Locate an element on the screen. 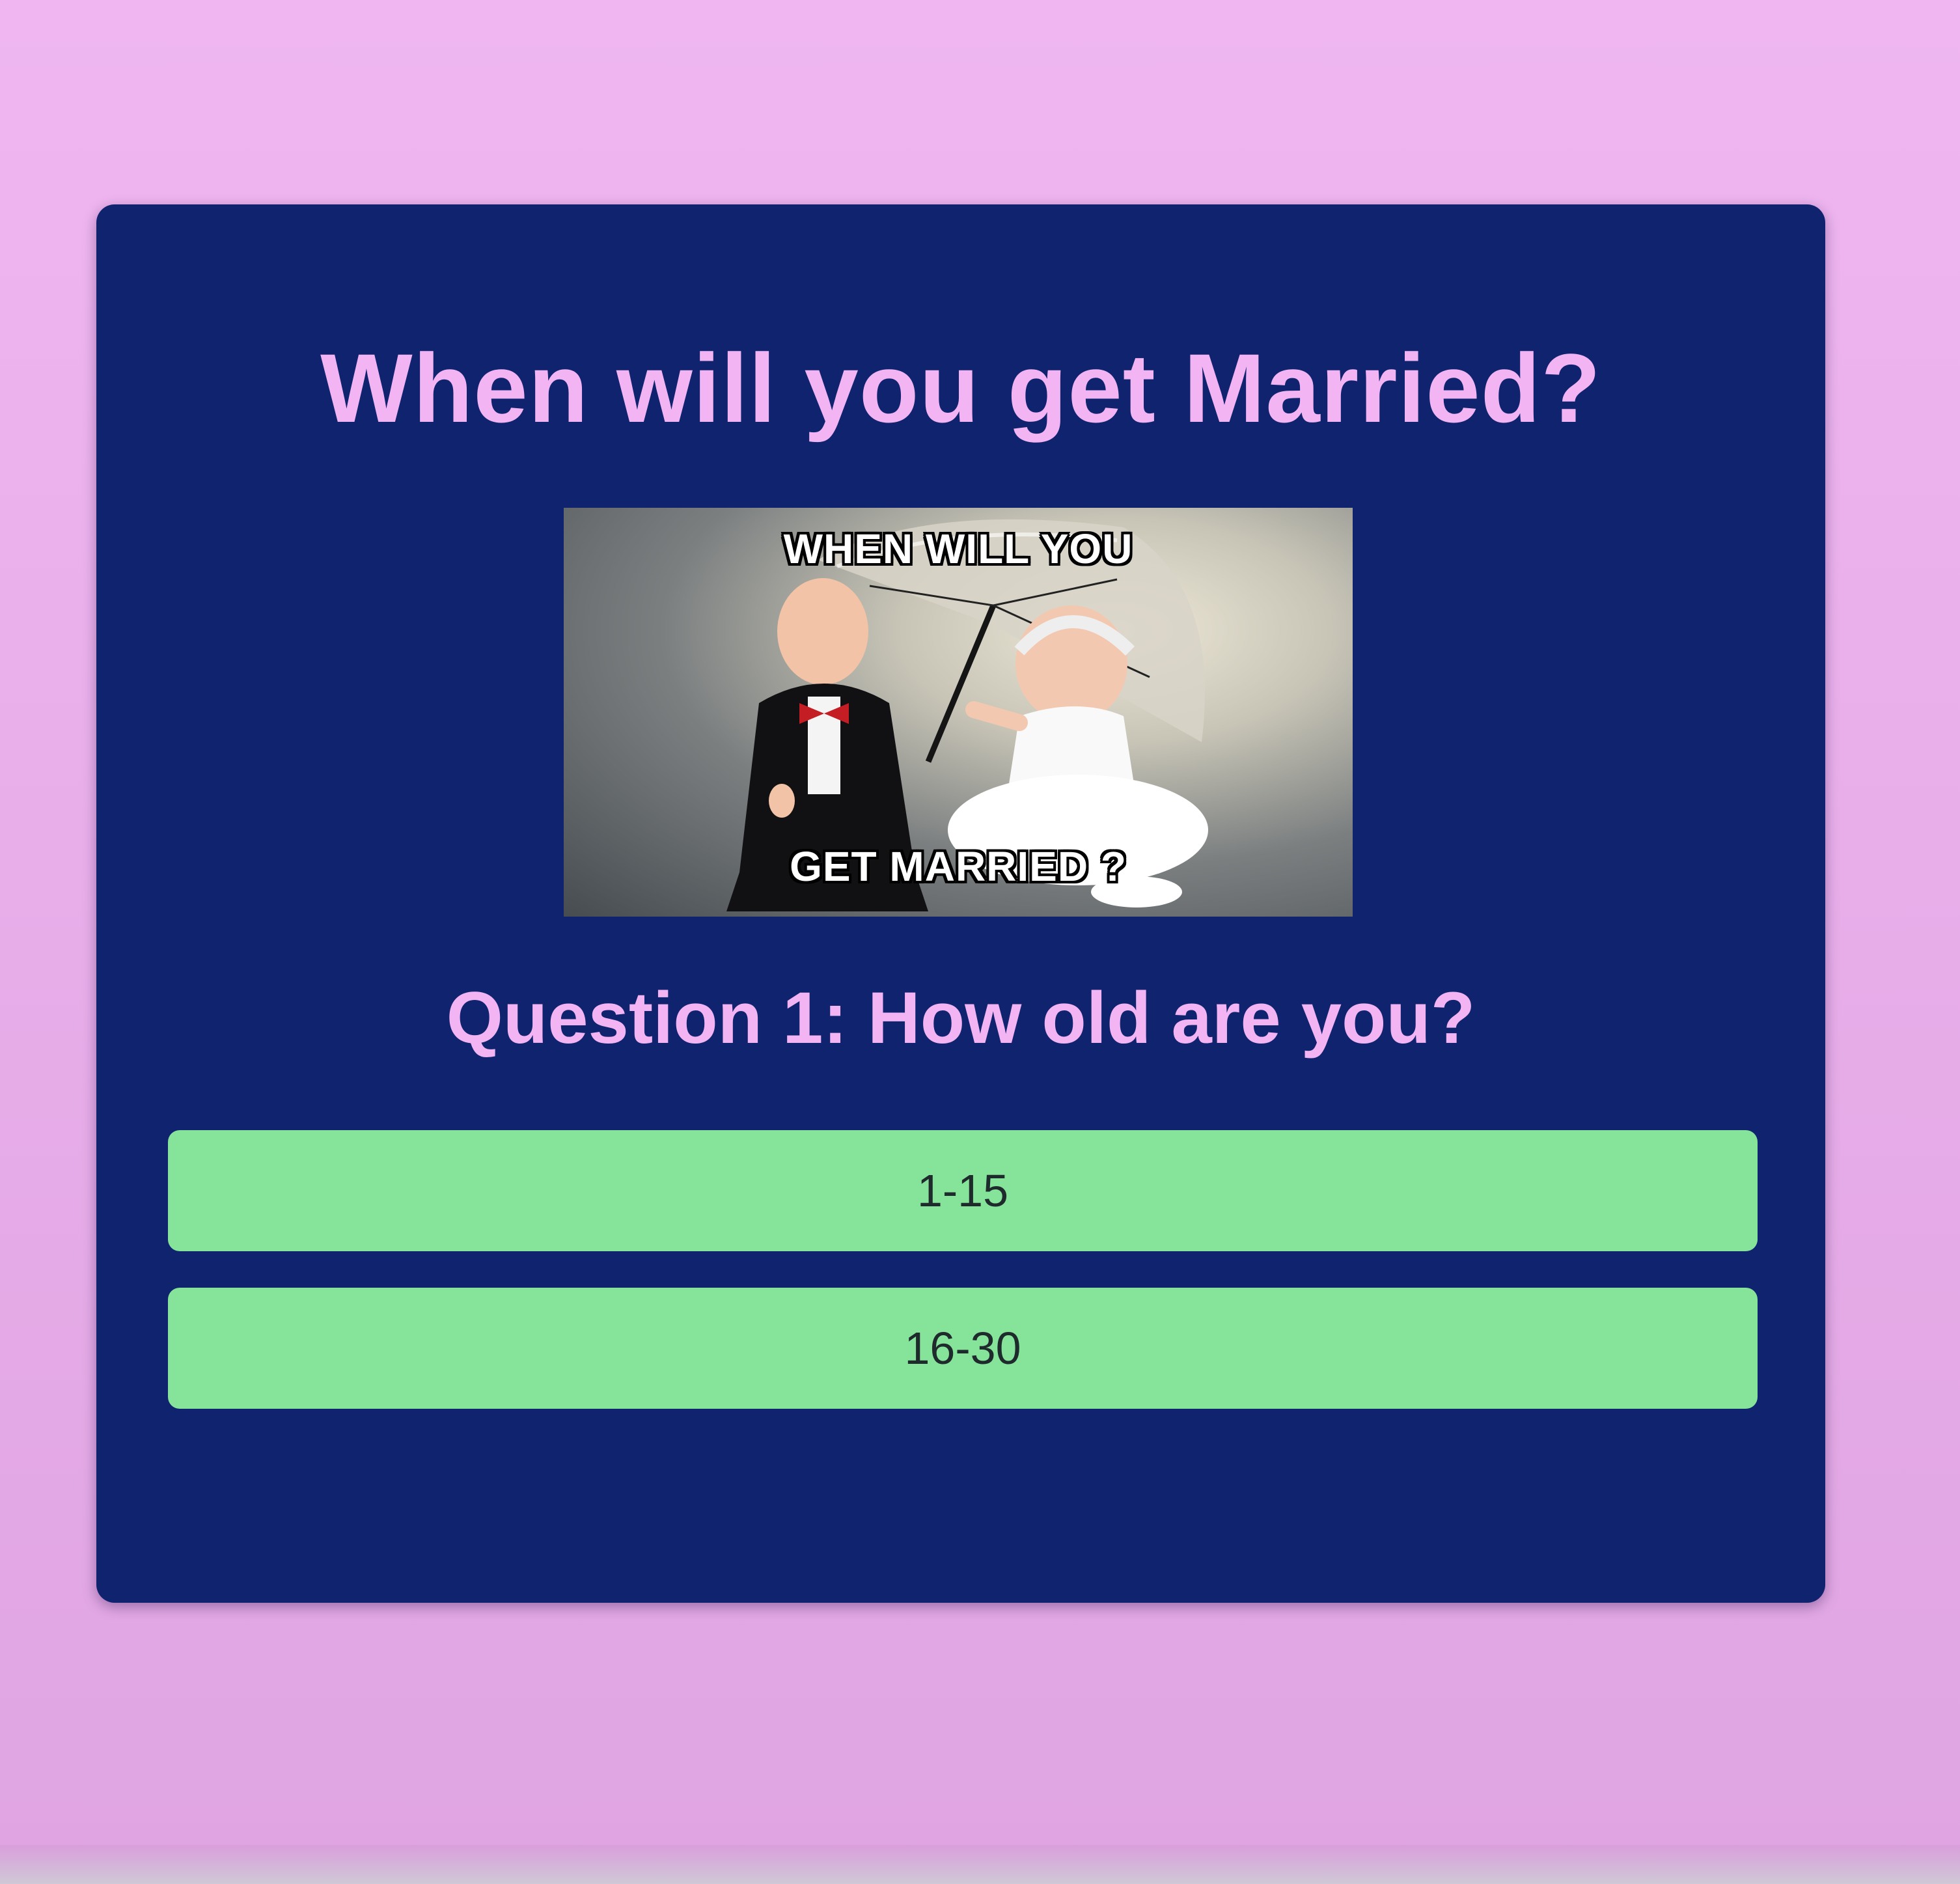 The image size is (1960, 1884). answer-label: 16-30 is located at coordinates (962, 1348).